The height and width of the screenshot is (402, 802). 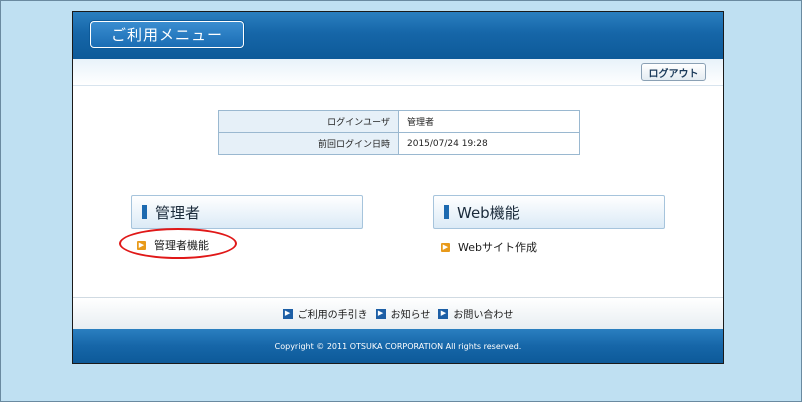 I want to click on footer-link-guide: ▶ ご利用の手引き, so click(x=325, y=313).